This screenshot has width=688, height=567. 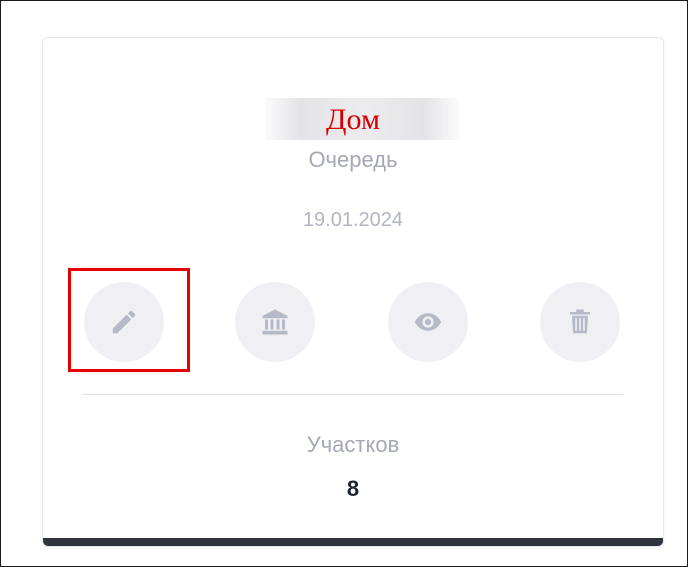 I want to click on plots-label: Участков, so click(x=353, y=444).